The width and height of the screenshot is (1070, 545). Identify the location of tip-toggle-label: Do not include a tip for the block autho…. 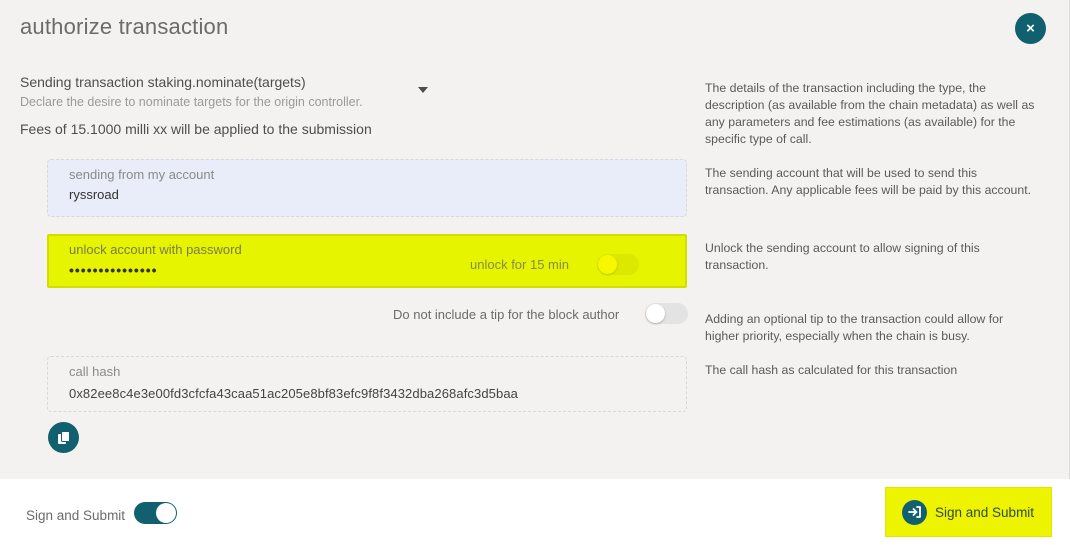
(506, 314).